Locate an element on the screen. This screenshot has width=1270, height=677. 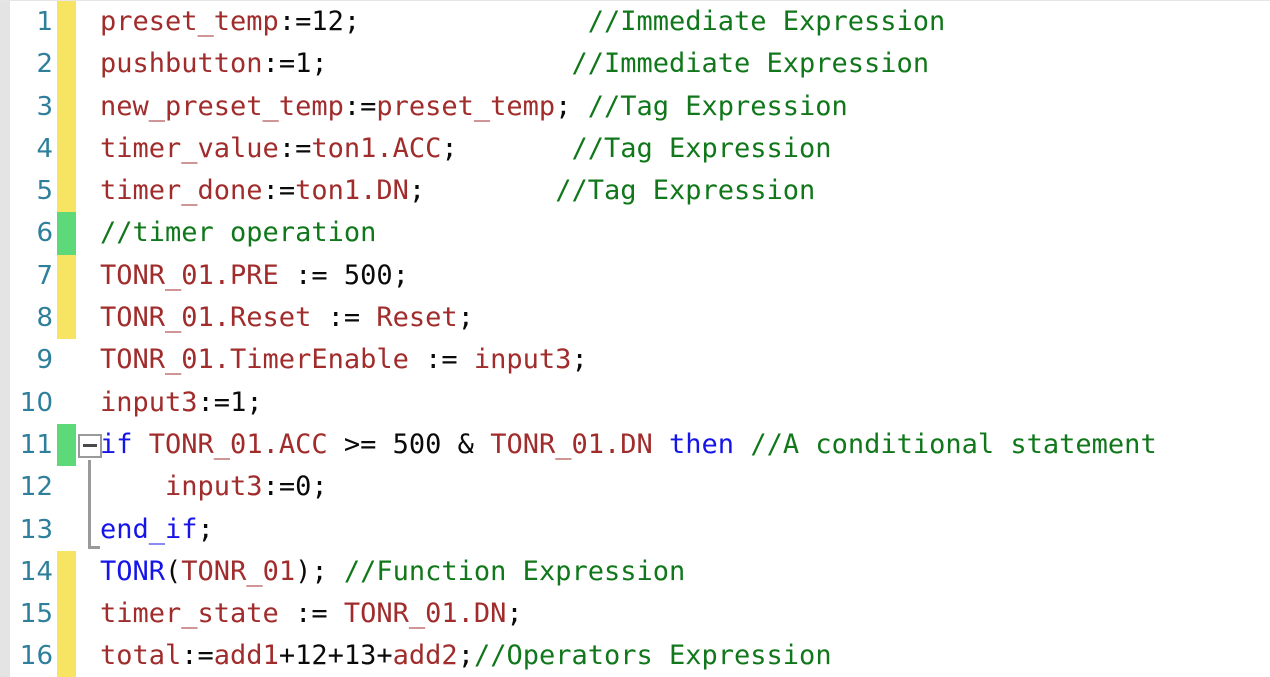
code-line: 5 timer_done:=ton1.DN; //Tag Expression is located at coordinates (635, 191).